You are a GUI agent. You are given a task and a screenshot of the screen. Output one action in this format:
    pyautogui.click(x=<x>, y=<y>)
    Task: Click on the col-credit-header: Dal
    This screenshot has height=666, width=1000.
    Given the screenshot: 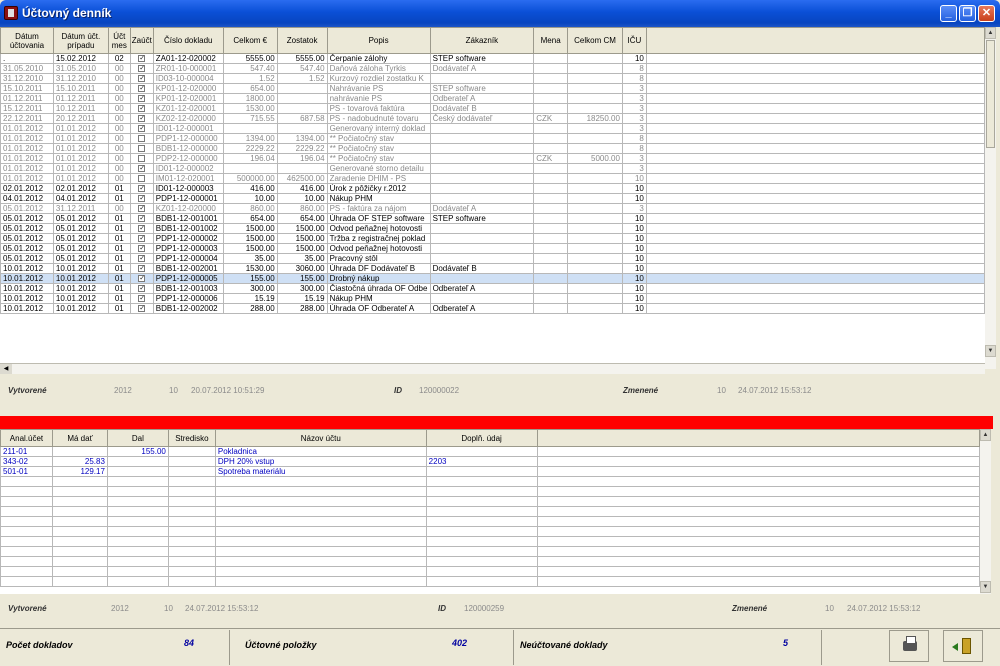 What is the action you would take?
    pyautogui.click(x=137, y=438)
    